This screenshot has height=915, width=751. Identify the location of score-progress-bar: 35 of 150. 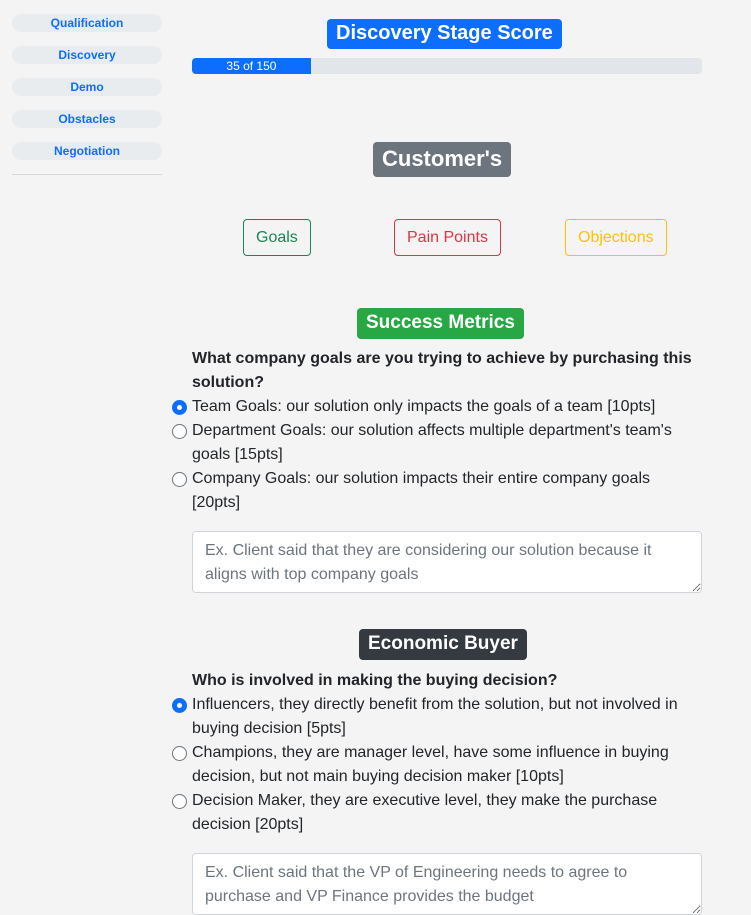
(447, 66).